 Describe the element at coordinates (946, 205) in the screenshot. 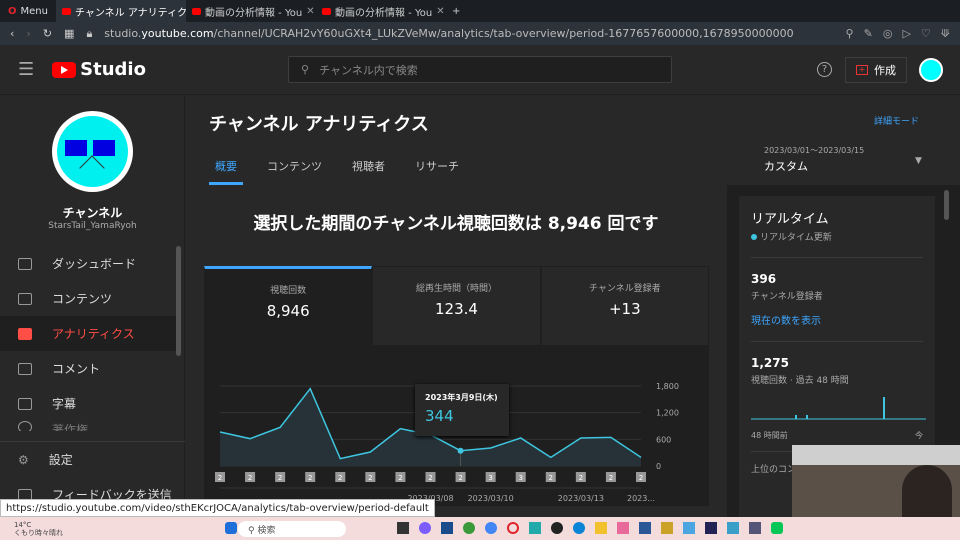

I see `main-scrollbar` at that location.